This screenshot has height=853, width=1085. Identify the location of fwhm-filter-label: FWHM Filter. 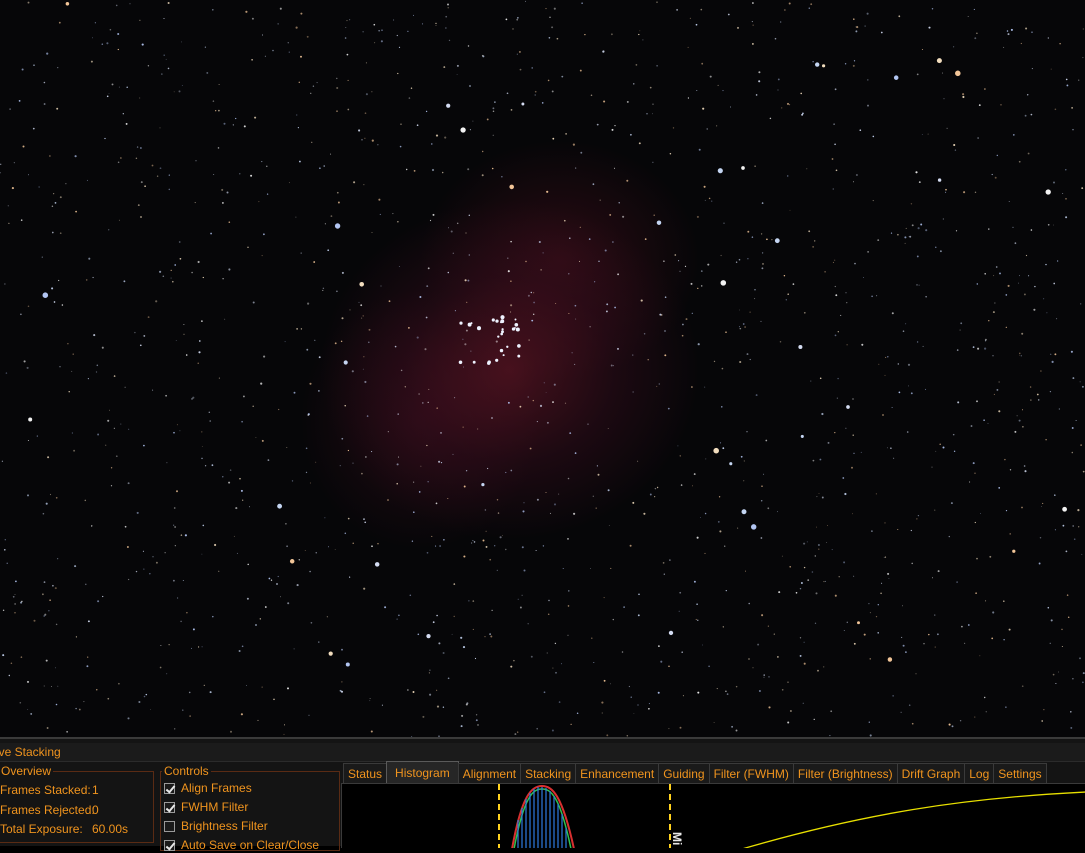
(215, 807).